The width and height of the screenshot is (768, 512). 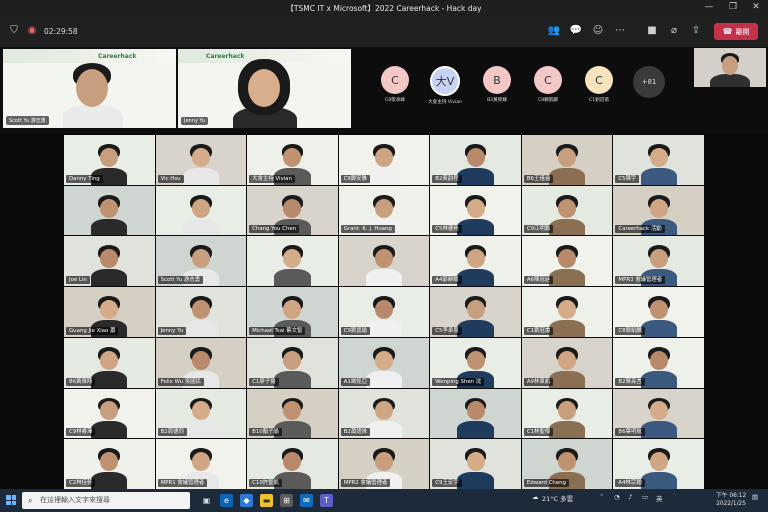 What do you see at coordinates (659, 498) in the screenshot?
I see `ime-indicator: 英` at bounding box center [659, 498].